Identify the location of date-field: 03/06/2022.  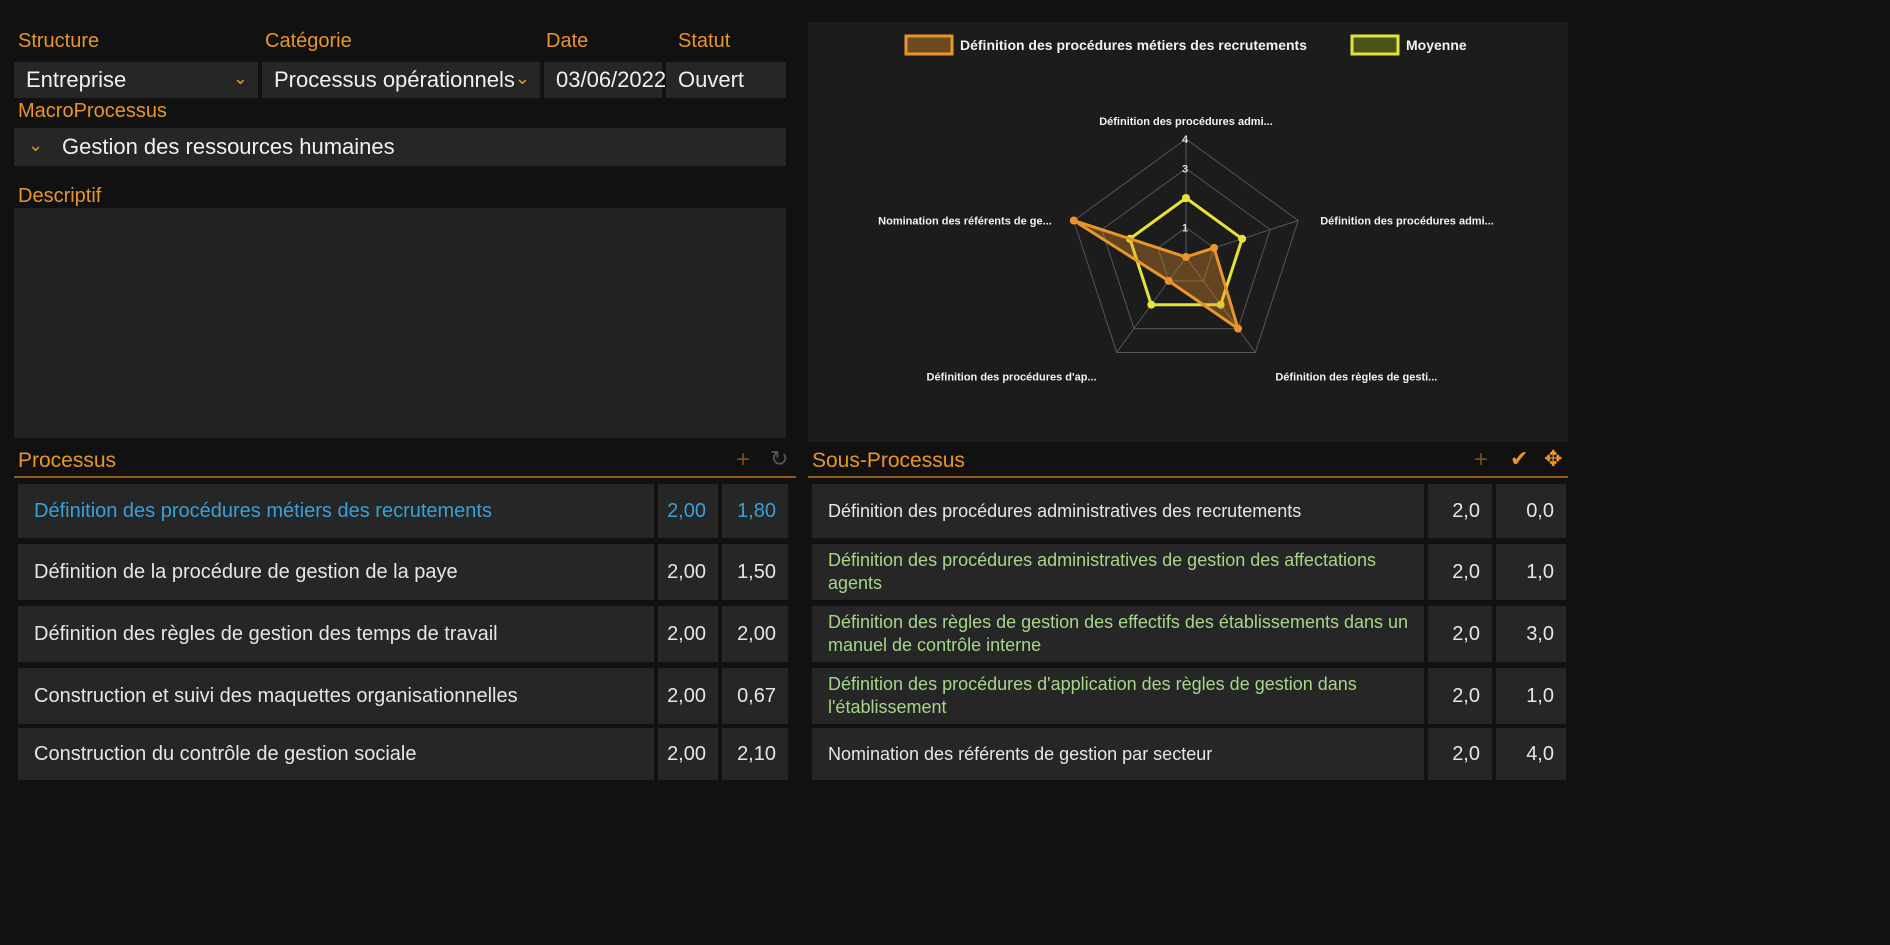
(605, 80).